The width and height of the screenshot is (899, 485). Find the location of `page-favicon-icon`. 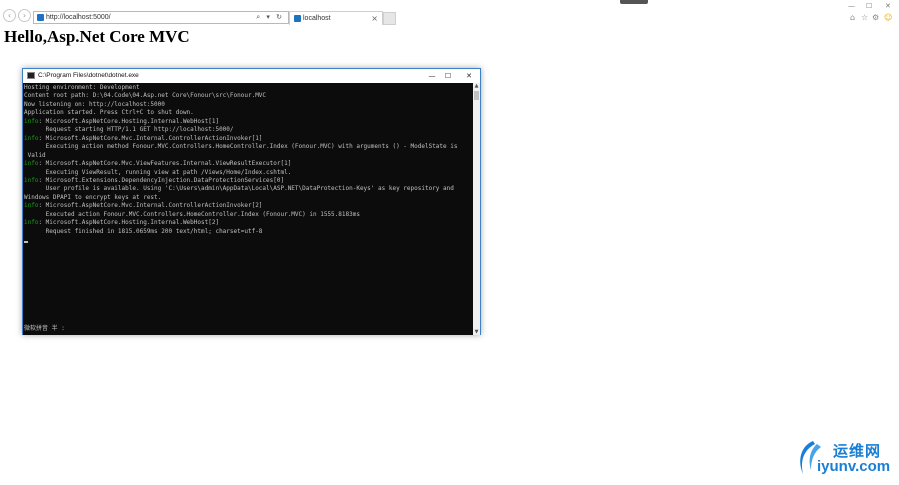

page-favicon-icon is located at coordinates (40, 17).